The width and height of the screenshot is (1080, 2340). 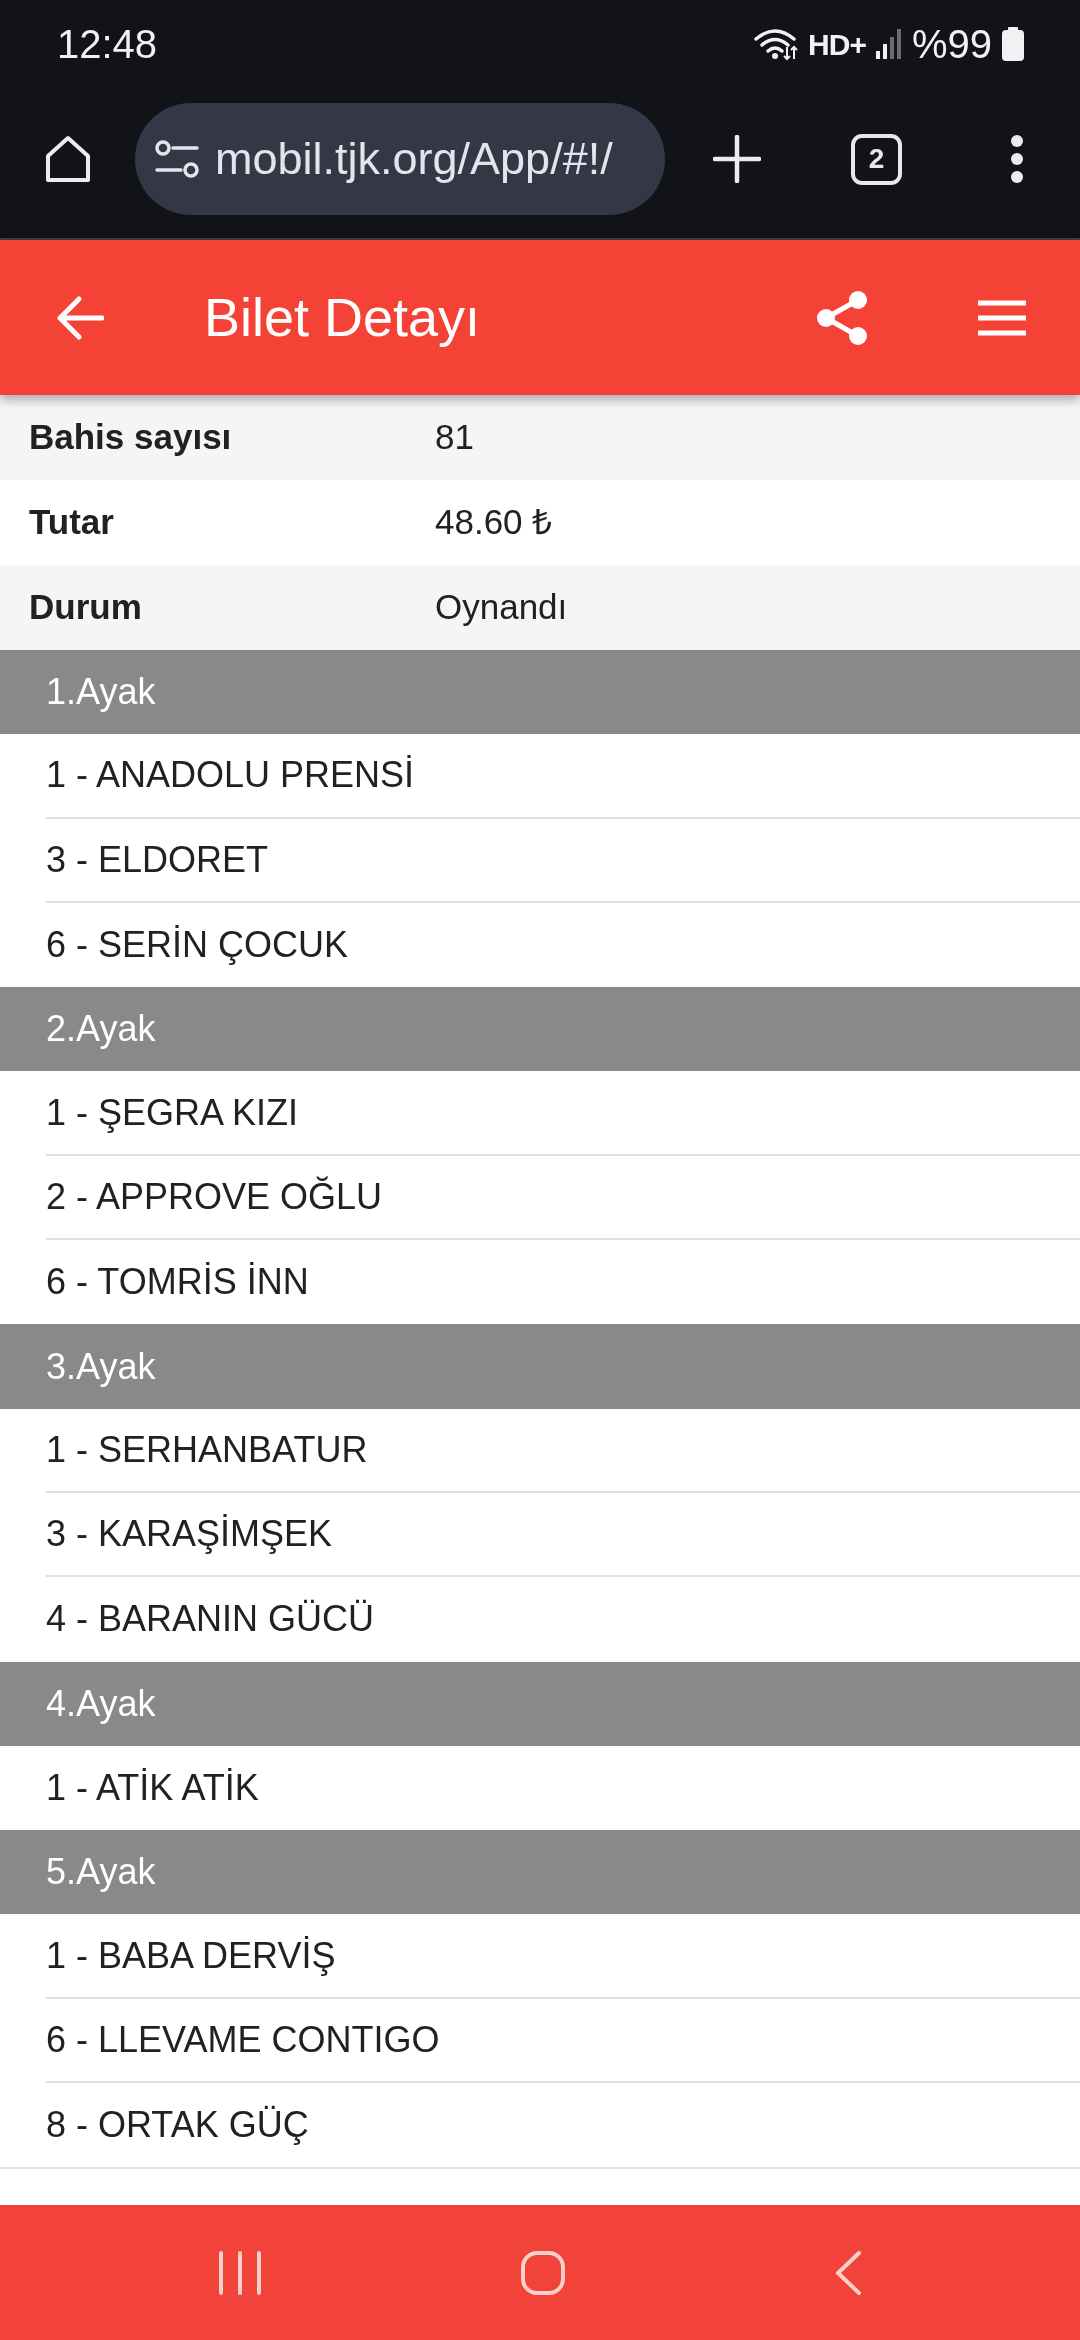 I want to click on runner-entry: 4 - BARANIN GÜCÜ, so click(x=211, y=1619).